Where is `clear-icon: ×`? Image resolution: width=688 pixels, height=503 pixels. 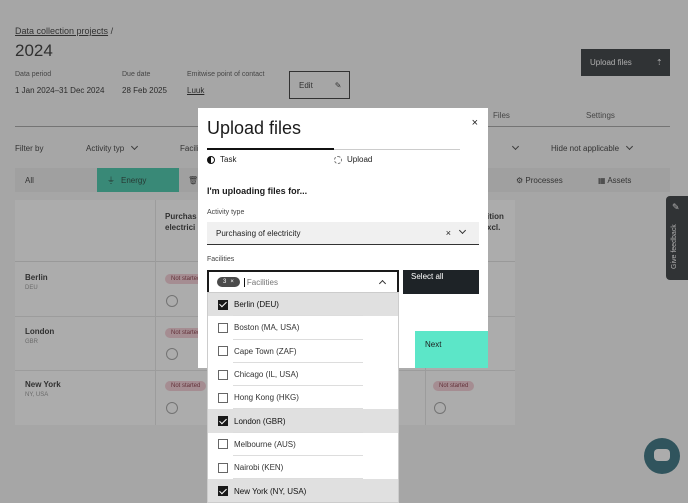 clear-icon: × is located at coordinates (448, 233).